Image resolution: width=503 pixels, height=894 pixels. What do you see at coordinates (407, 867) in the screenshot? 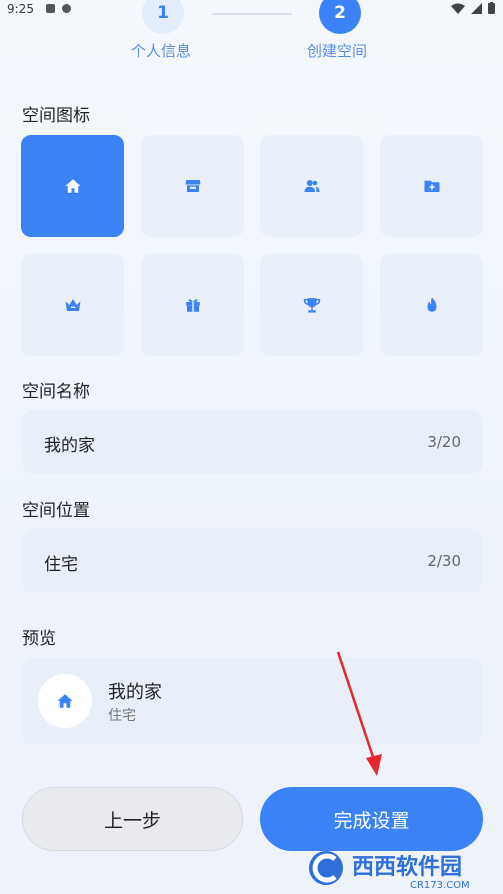
I see `watermark-text: 西西软件园` at bounding box center [407, 867].